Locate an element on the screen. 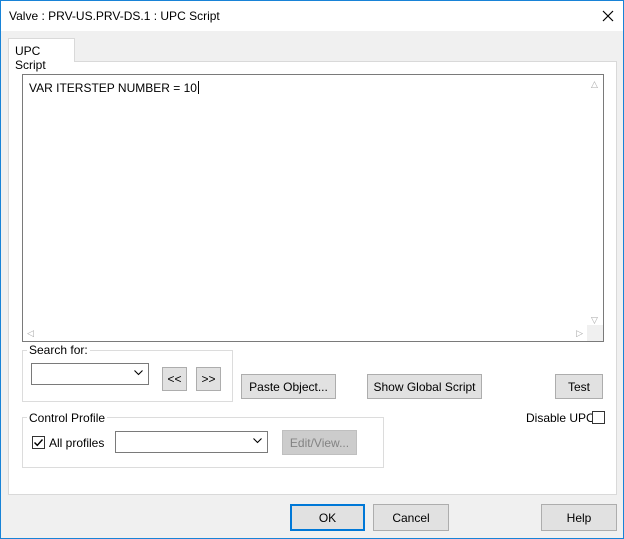 The height and width of the screenshot is (539, 624). profile-combo is located at coordinates (191, 442).